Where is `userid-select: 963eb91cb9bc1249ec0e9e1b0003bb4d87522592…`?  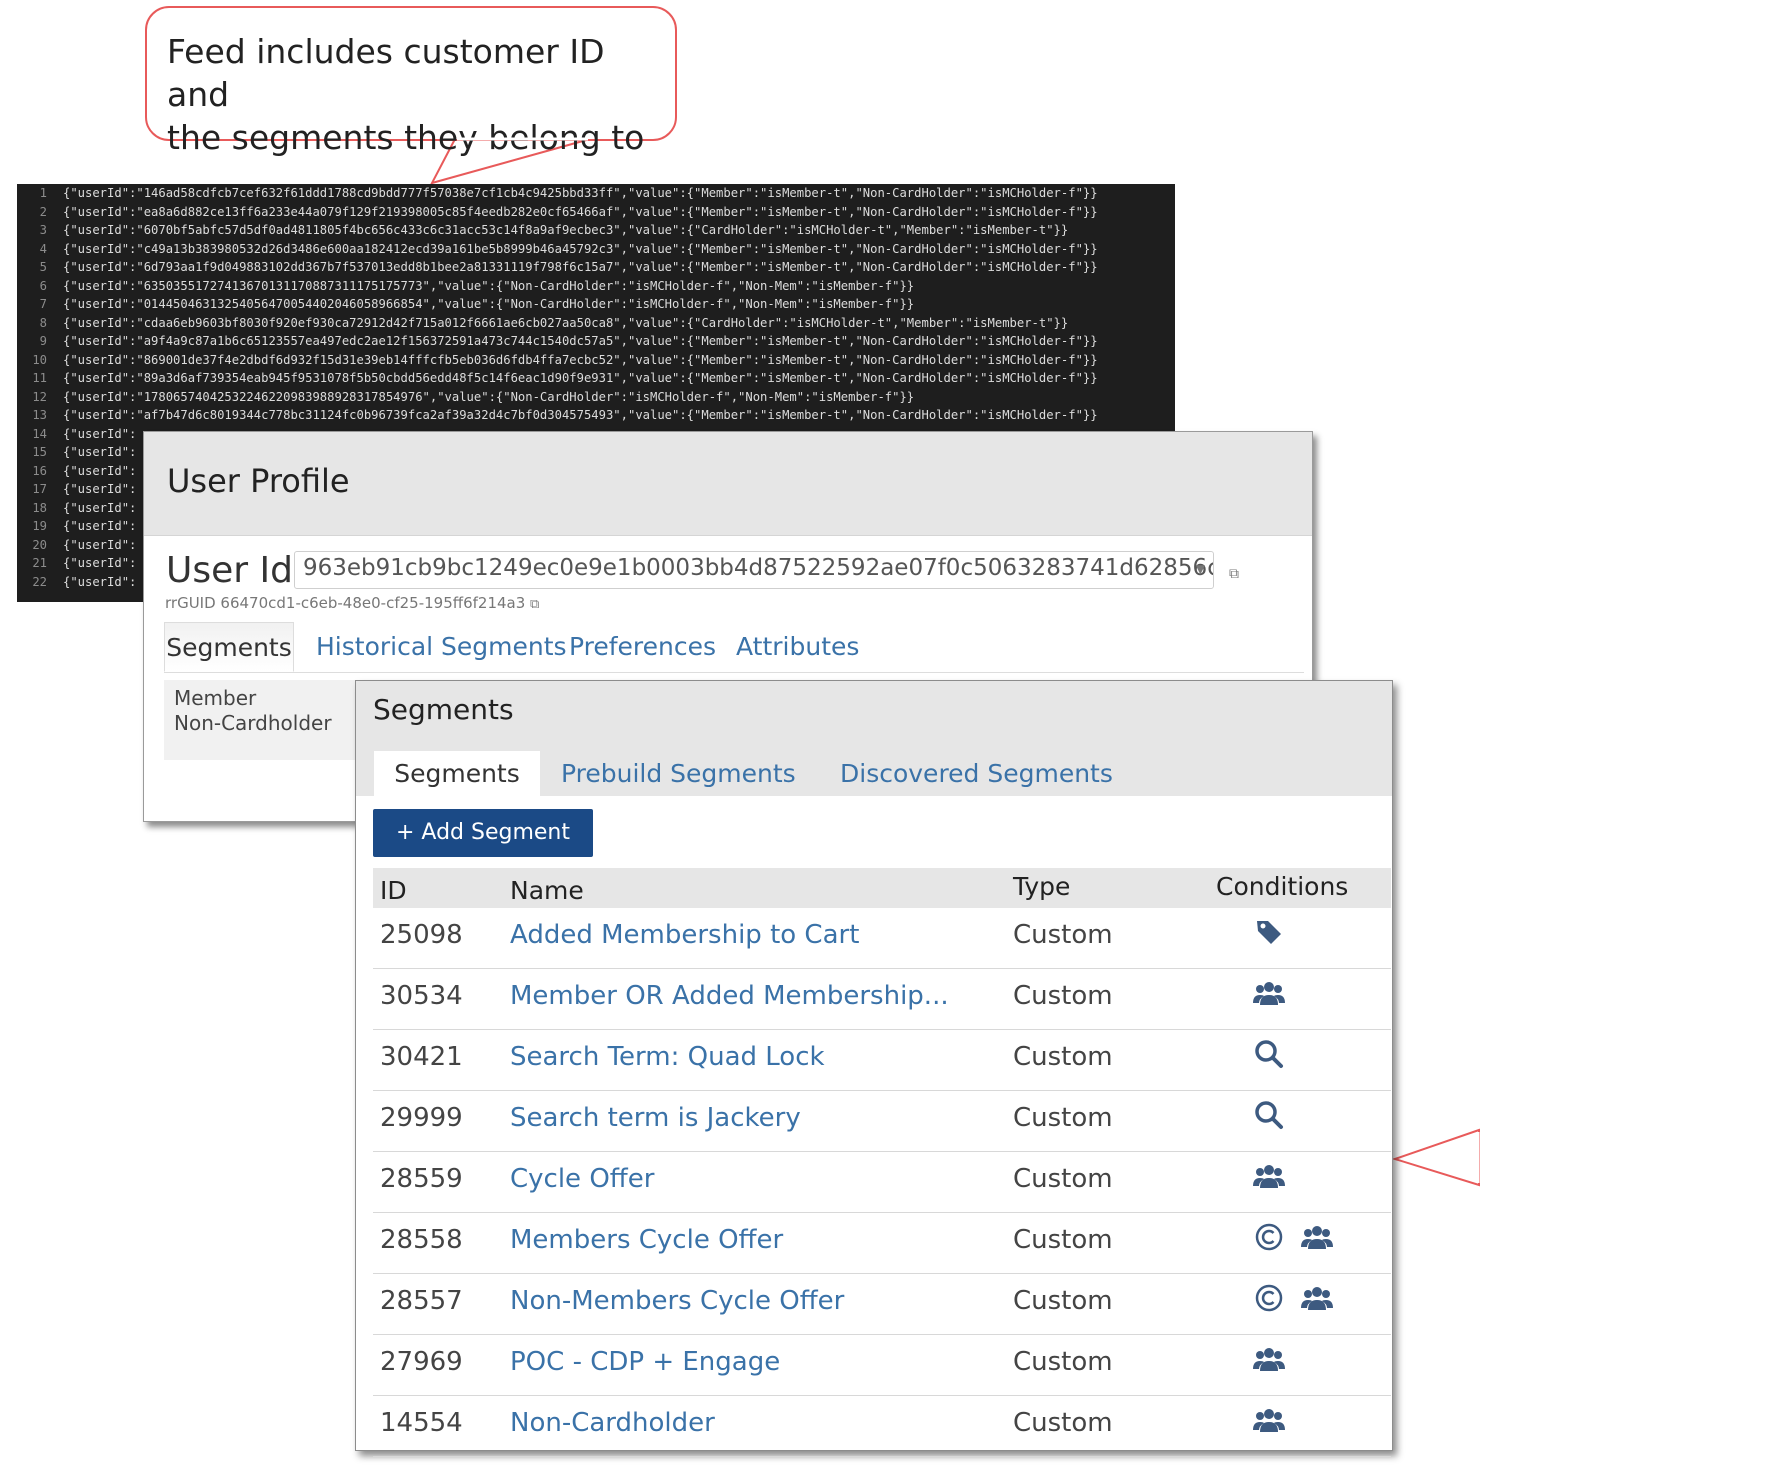
userid-select: 963eb91cb9bc1249ec0e9e1b0003bb4d87522592… is located at coordinates (754, 570).